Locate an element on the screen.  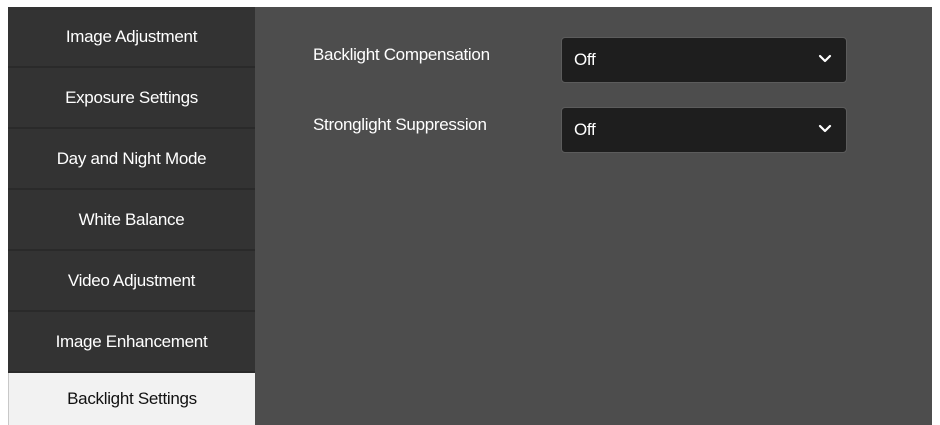
sidebar-item-label: Image Enhancement is located at coordinates (131, 341).